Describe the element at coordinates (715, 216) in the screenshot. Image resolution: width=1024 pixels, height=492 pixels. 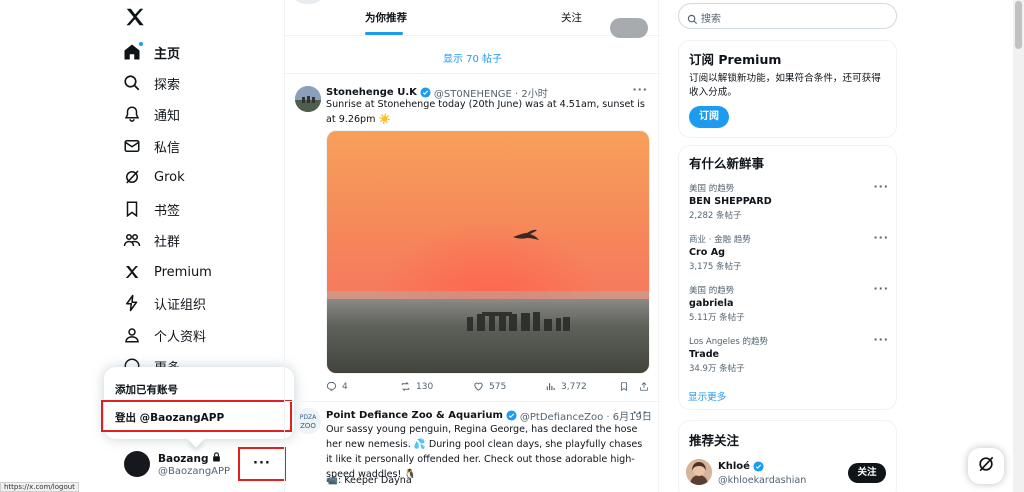
I see `trend-count: 2,282 条帖子` at that location.